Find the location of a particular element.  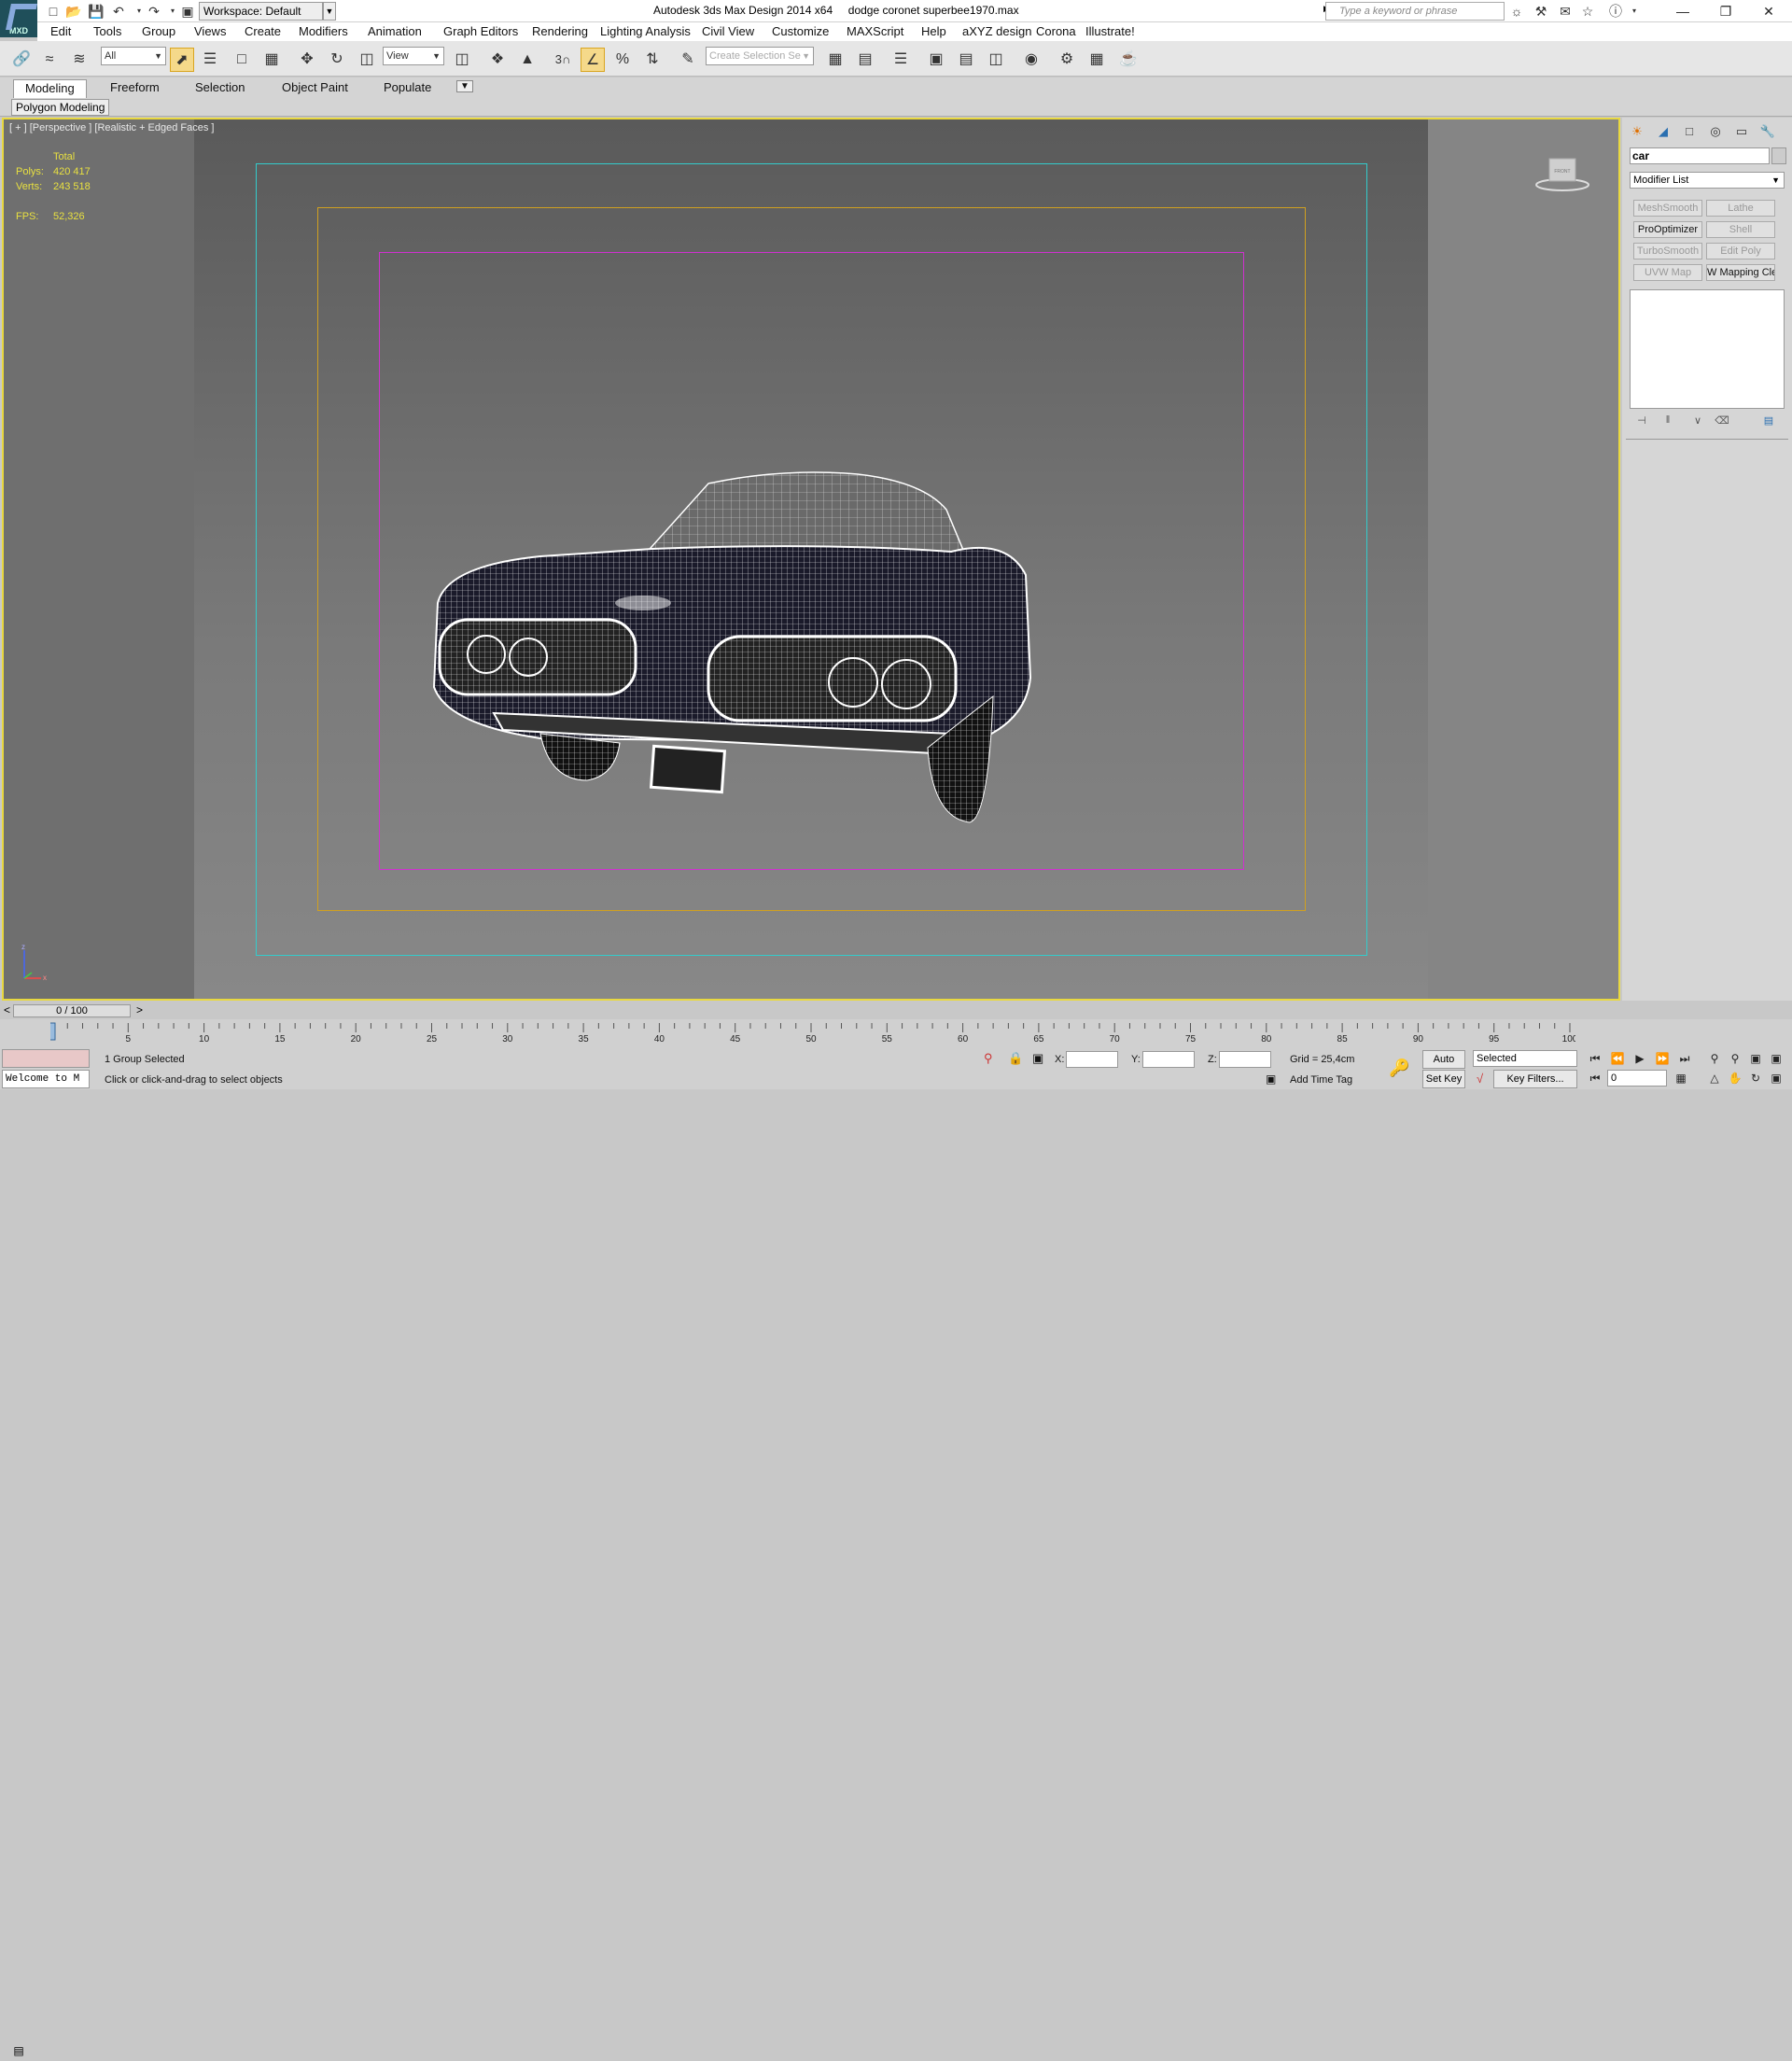

object-name-field: car is located at coordinates (1700, 155).